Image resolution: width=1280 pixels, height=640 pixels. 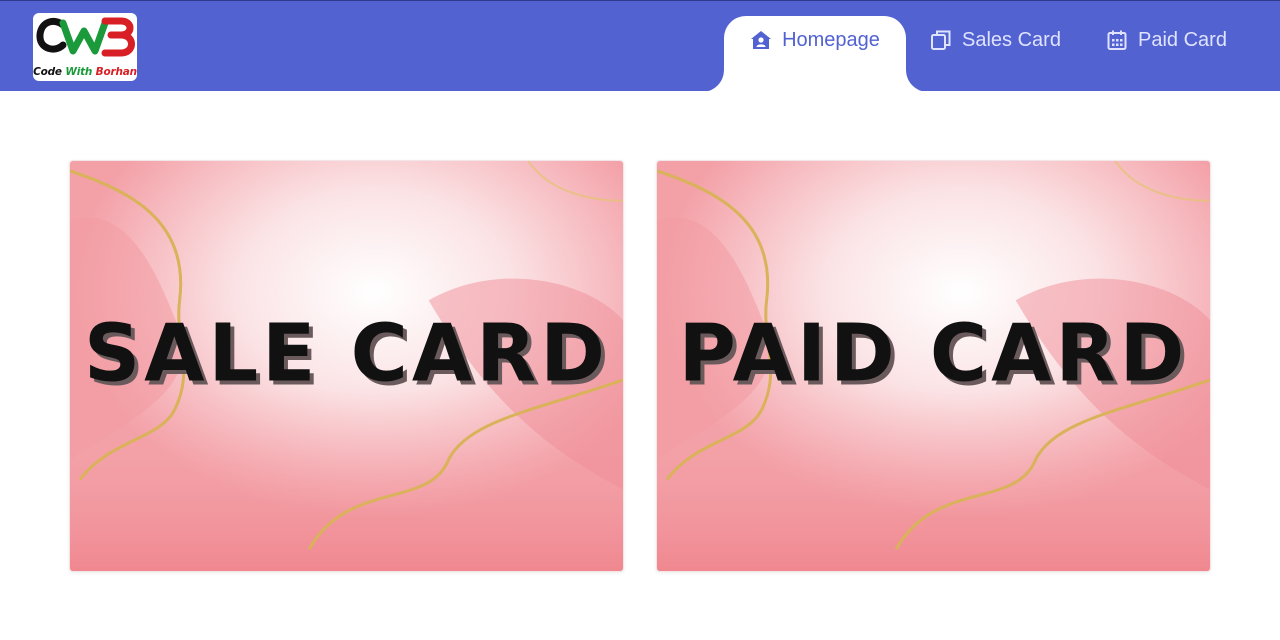 What do you see at coordinates (346, 354) in the screenshot?
I see `sale-card-title: SALE CARD` at bounding box center [346, 354].